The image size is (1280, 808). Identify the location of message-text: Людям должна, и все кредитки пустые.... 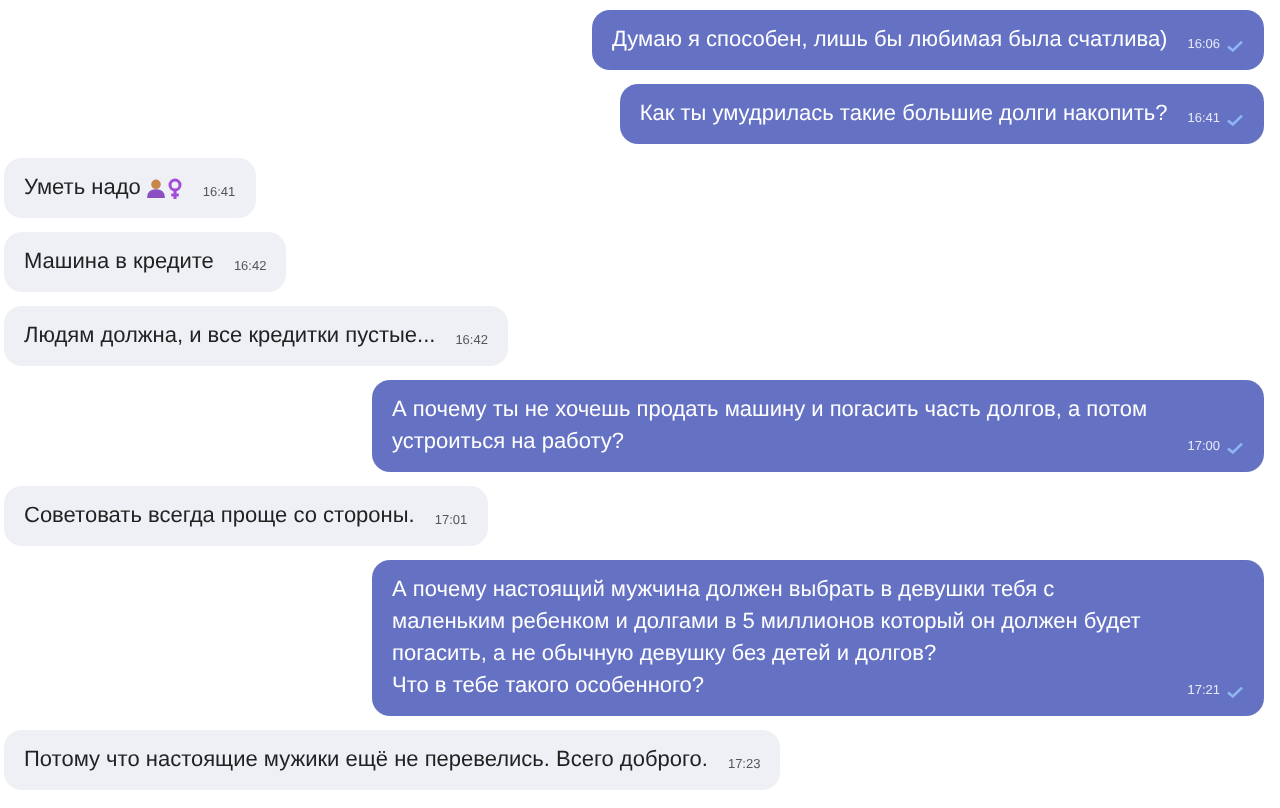
(230, 337).